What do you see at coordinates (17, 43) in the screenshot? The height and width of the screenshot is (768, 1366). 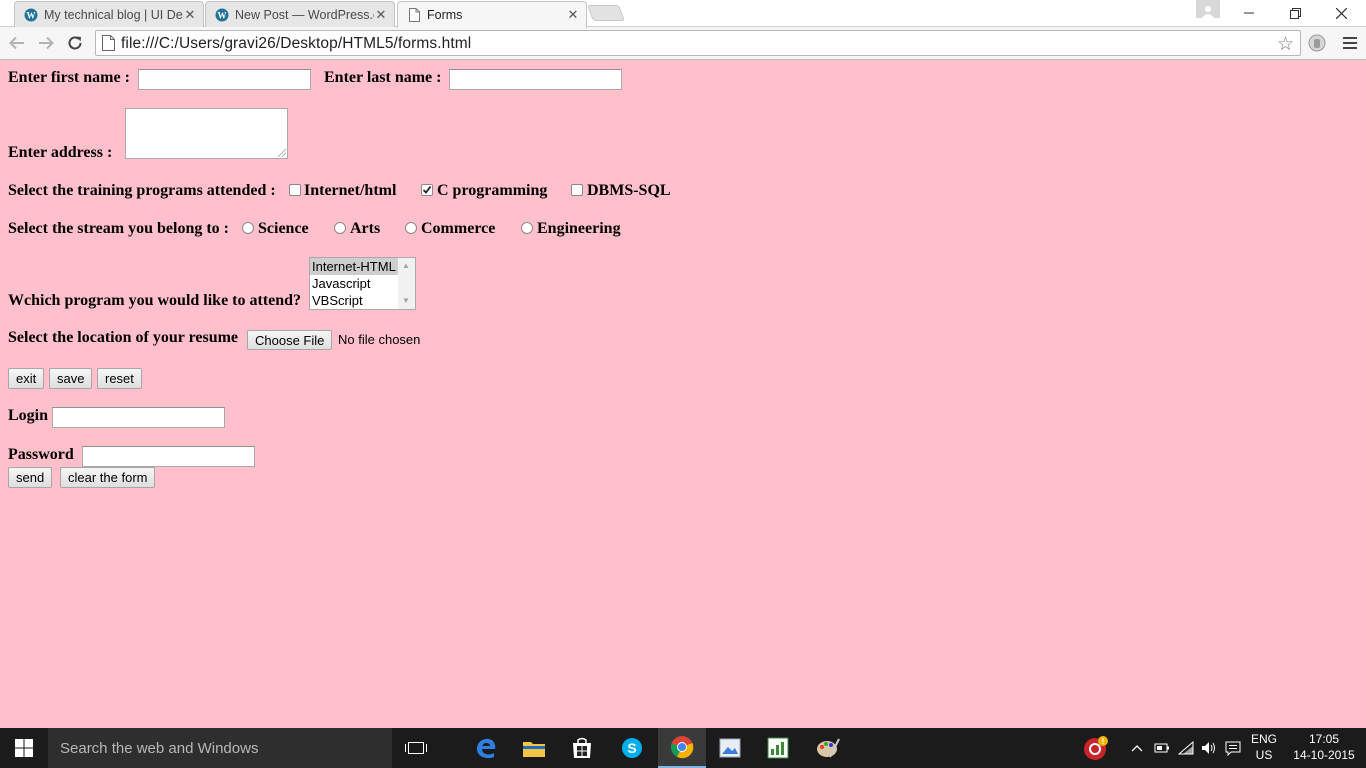 I see `back-arrow-icon` at bounding box center [17, 43].